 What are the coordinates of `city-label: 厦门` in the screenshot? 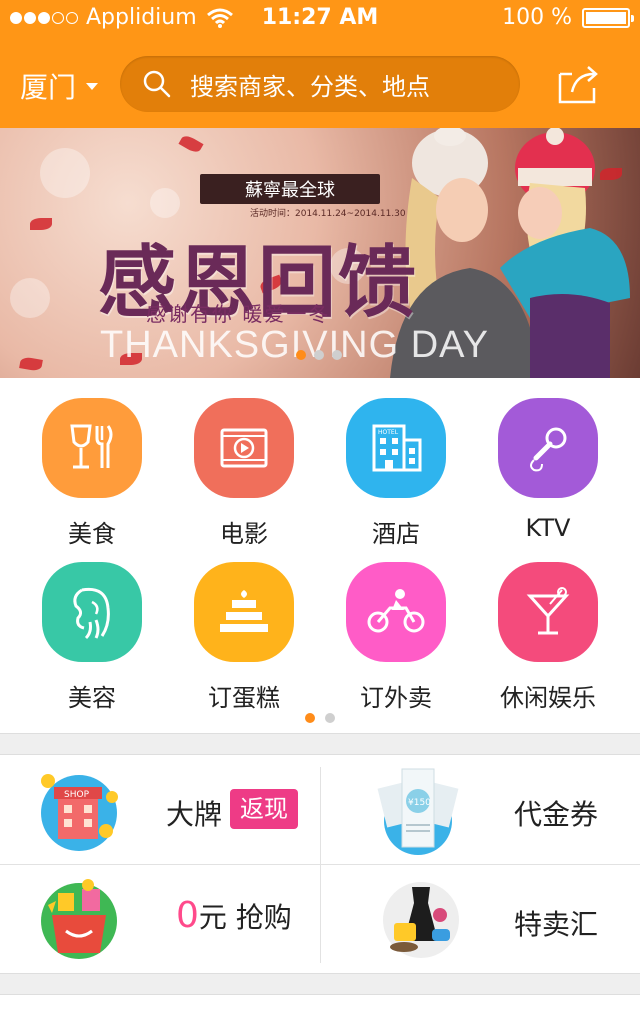 It's located at (48, 87).